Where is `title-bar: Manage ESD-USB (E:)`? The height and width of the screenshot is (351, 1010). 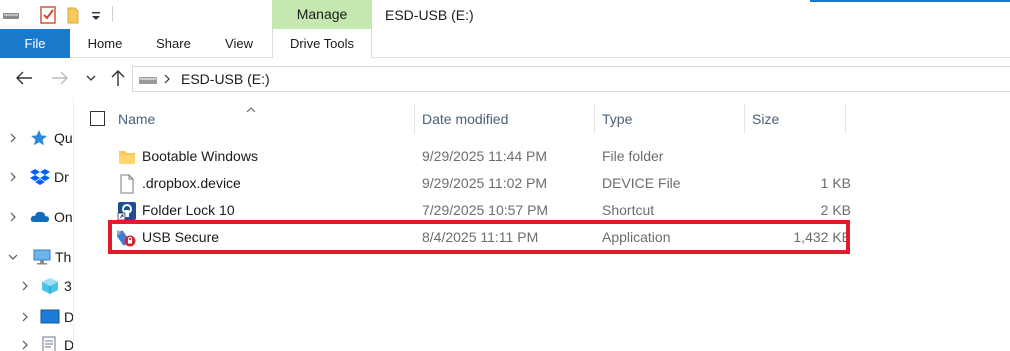 title-bar: Manage ESD-USB (E:) is located at coordinates (505, 14).